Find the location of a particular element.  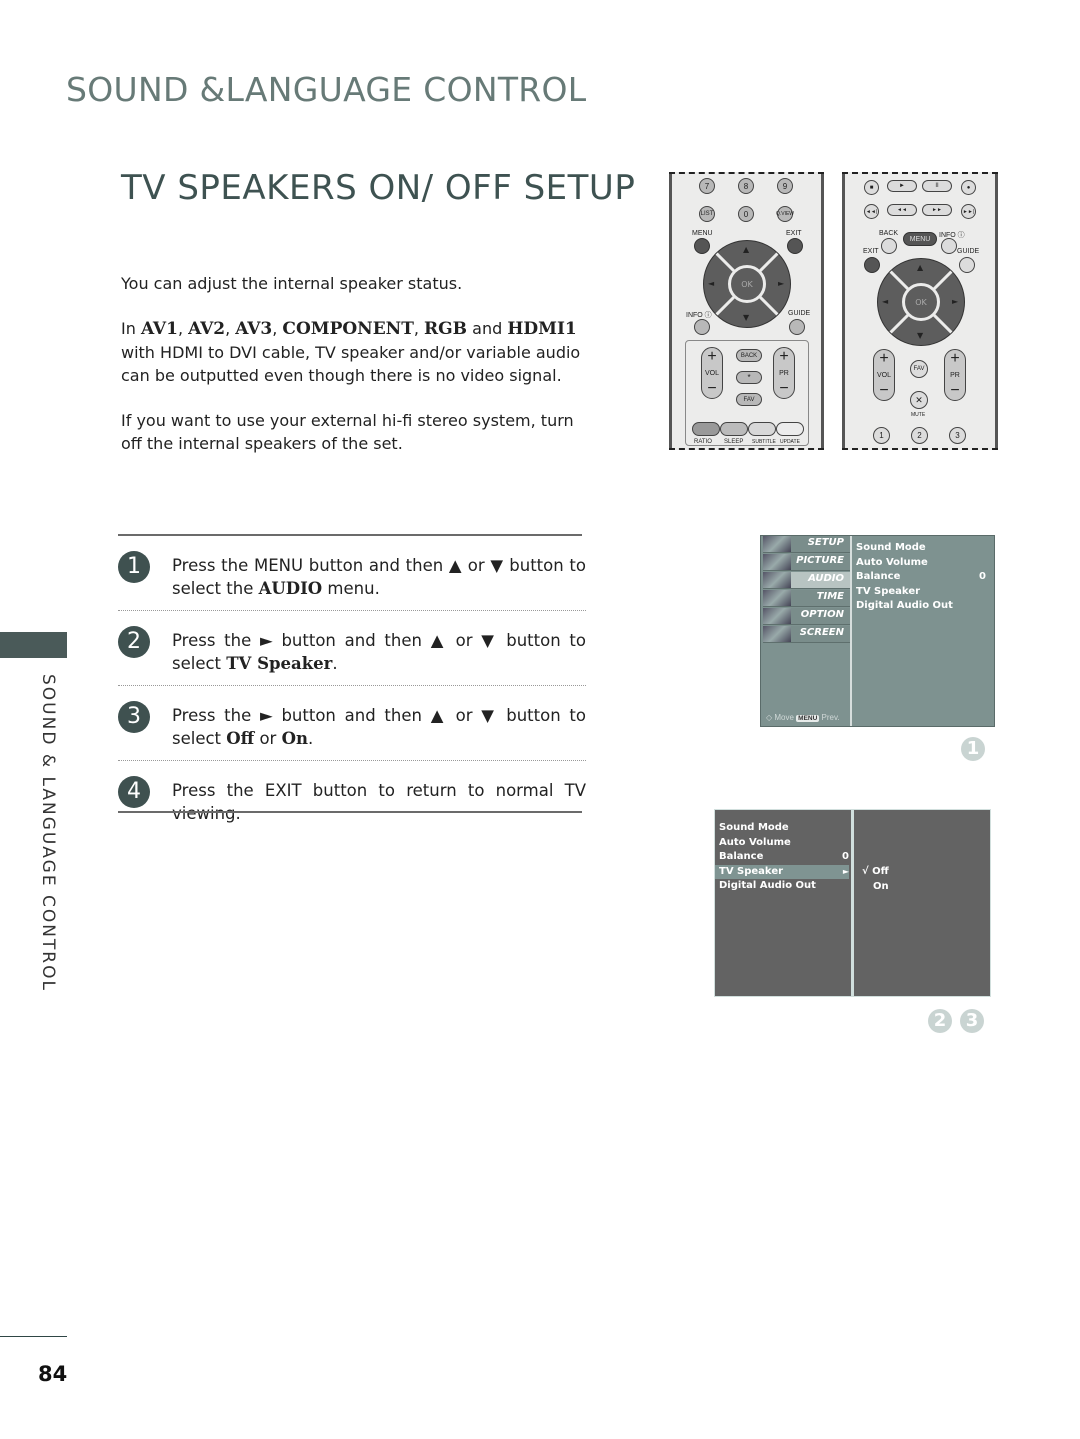

sep: , is located at coordinates (277, 328).